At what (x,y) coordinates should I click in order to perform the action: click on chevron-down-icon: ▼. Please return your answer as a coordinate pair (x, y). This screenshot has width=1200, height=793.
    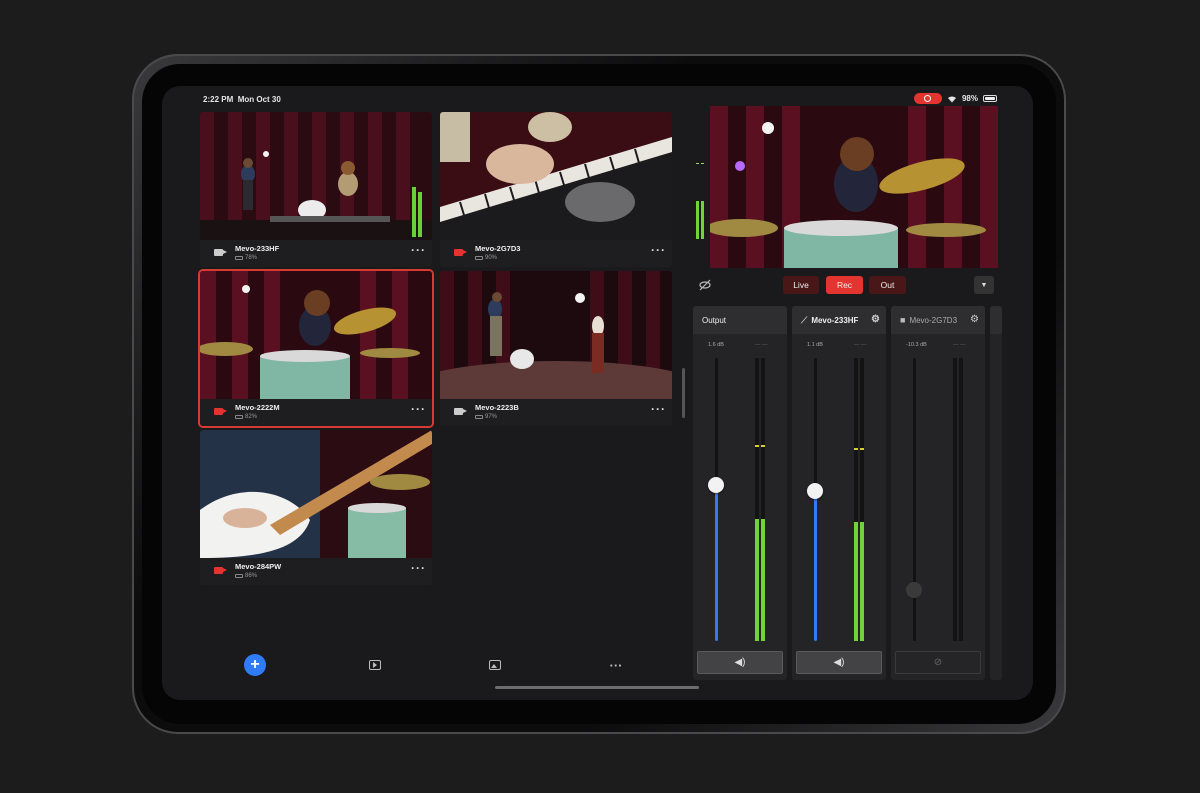
    Looking at the image, I should click on (984, 285).